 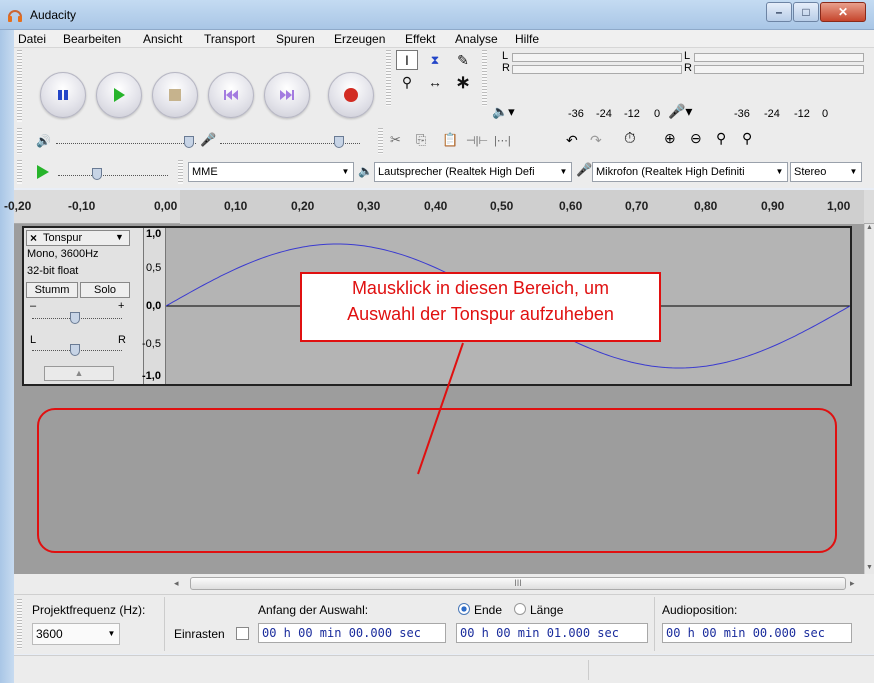 What do you see at coordinates (576, 114) in the screenshot?
I see `play-meter-tick: -36` at bounding box center [576, 114].